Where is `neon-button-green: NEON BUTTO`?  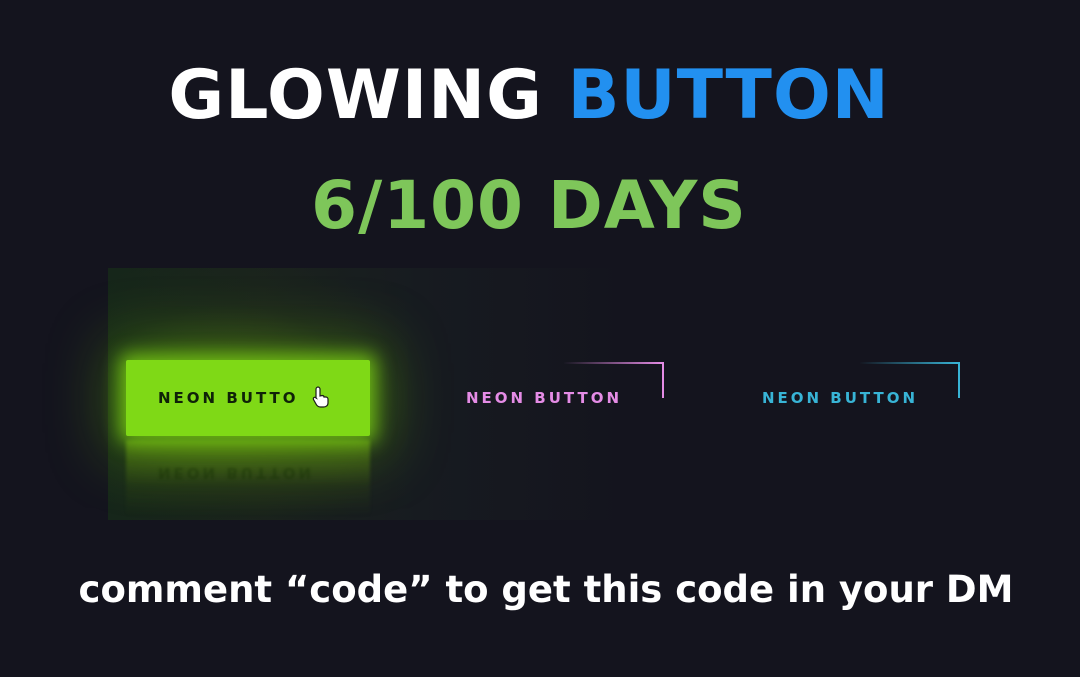
neon-button-green: NEON BUTTO is located at coordinates (248, 398).